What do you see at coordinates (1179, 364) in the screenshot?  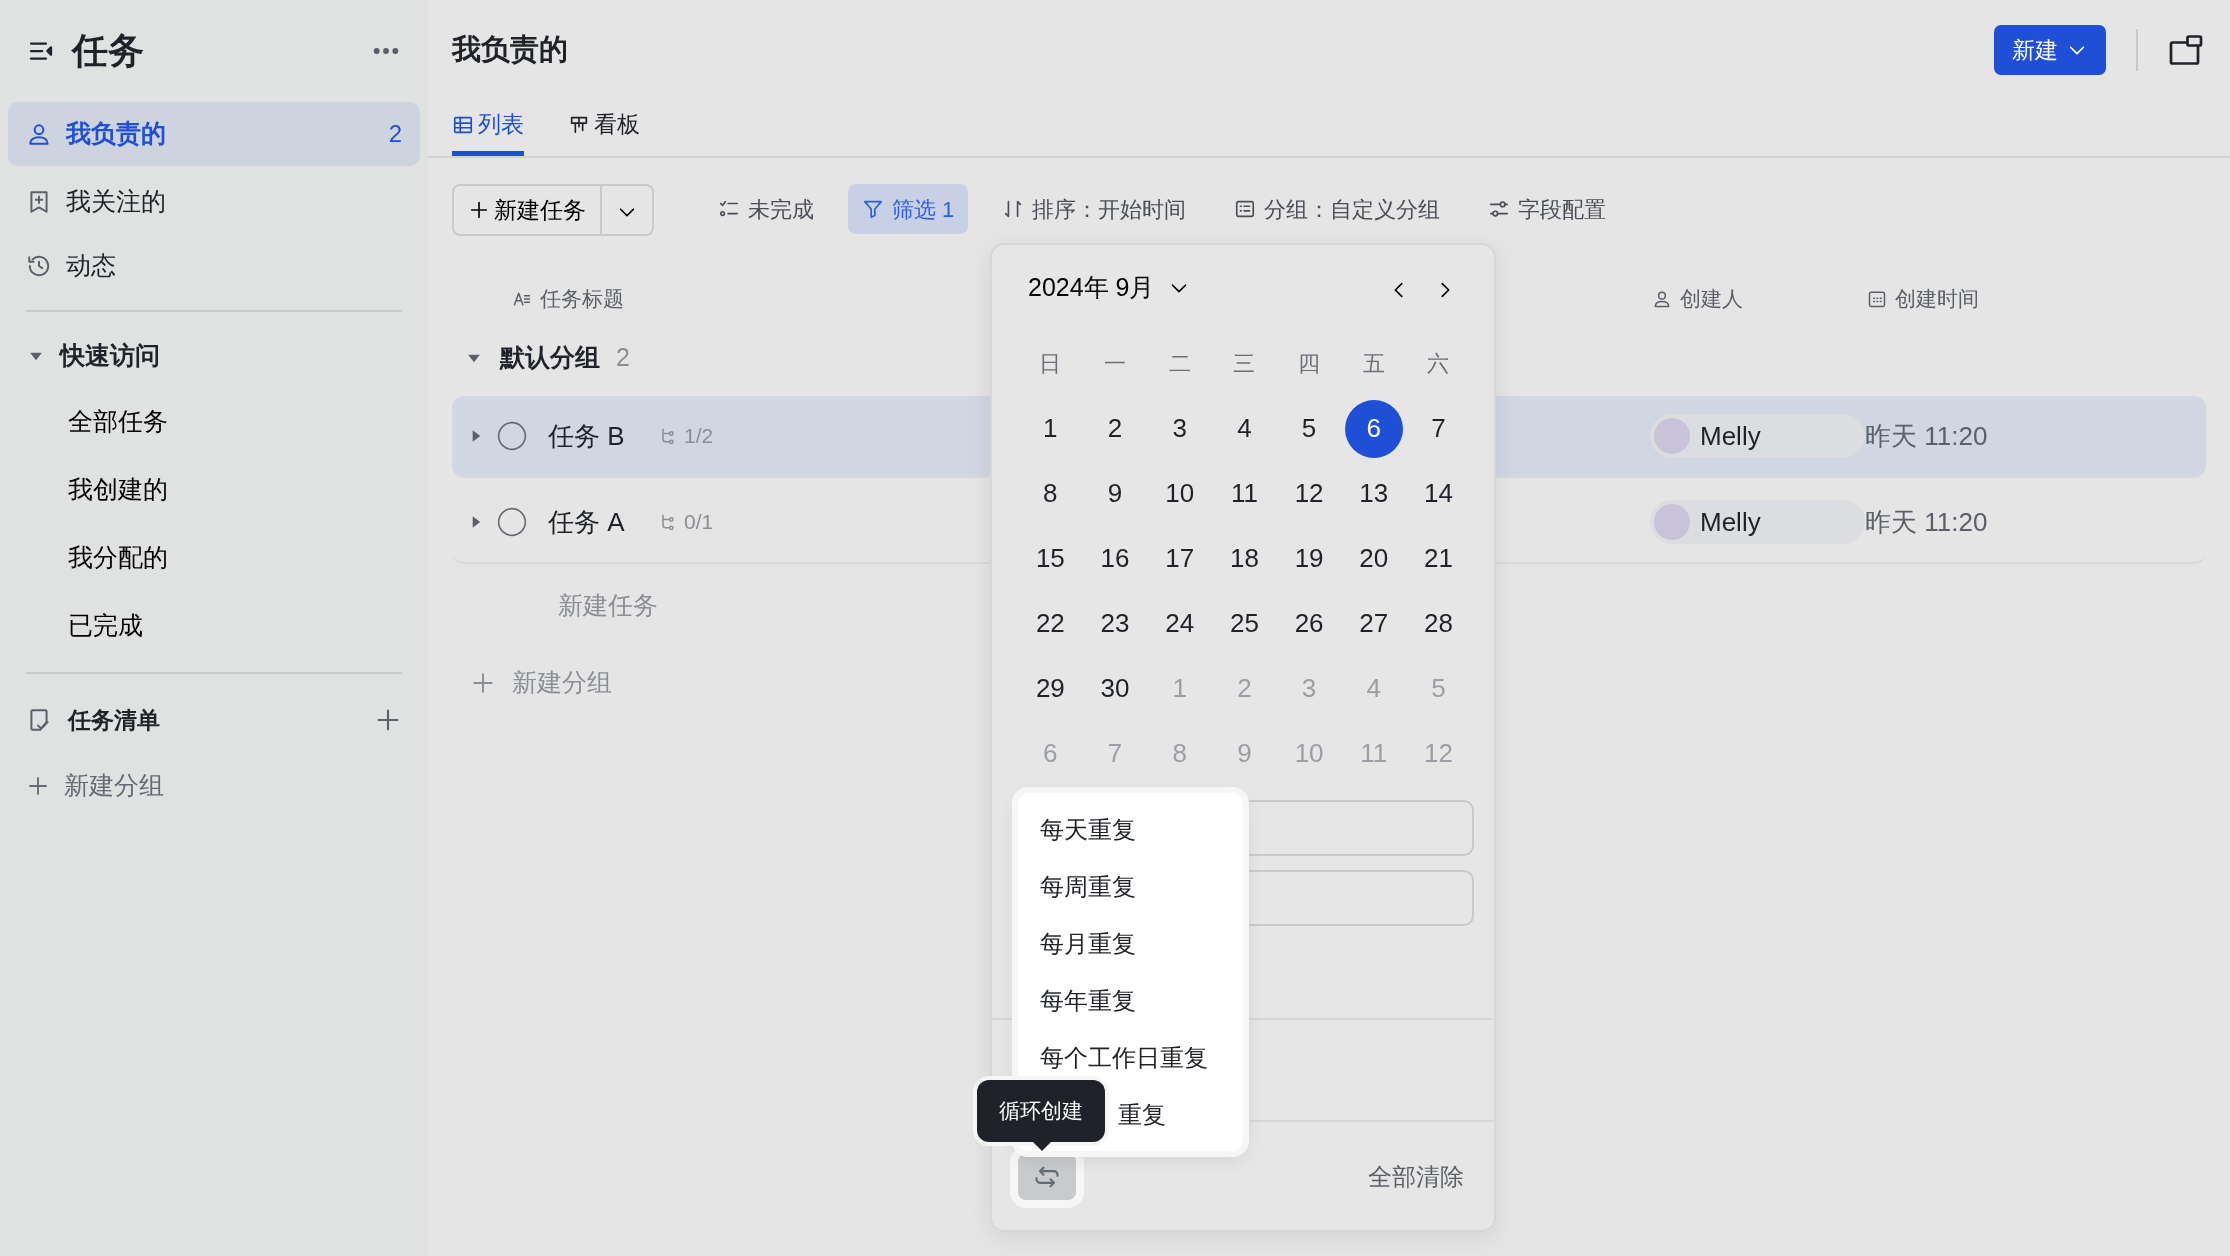 I see `weekday-label: 二` at bounding box center [1179, 364].